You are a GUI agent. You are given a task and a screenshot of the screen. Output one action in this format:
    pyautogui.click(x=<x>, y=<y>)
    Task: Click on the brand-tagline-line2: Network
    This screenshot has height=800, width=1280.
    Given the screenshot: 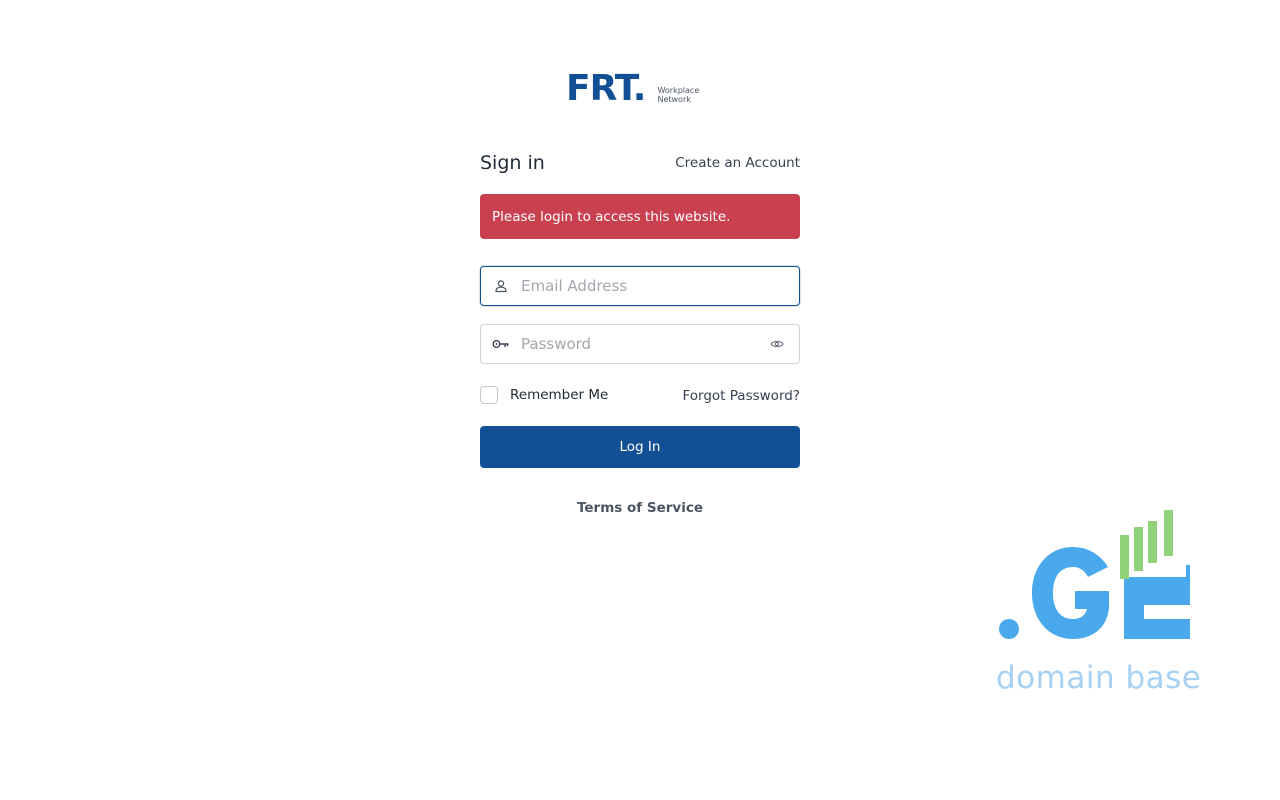 What is the action you would take?
    pyautogui.click(x=674, y=99)
    